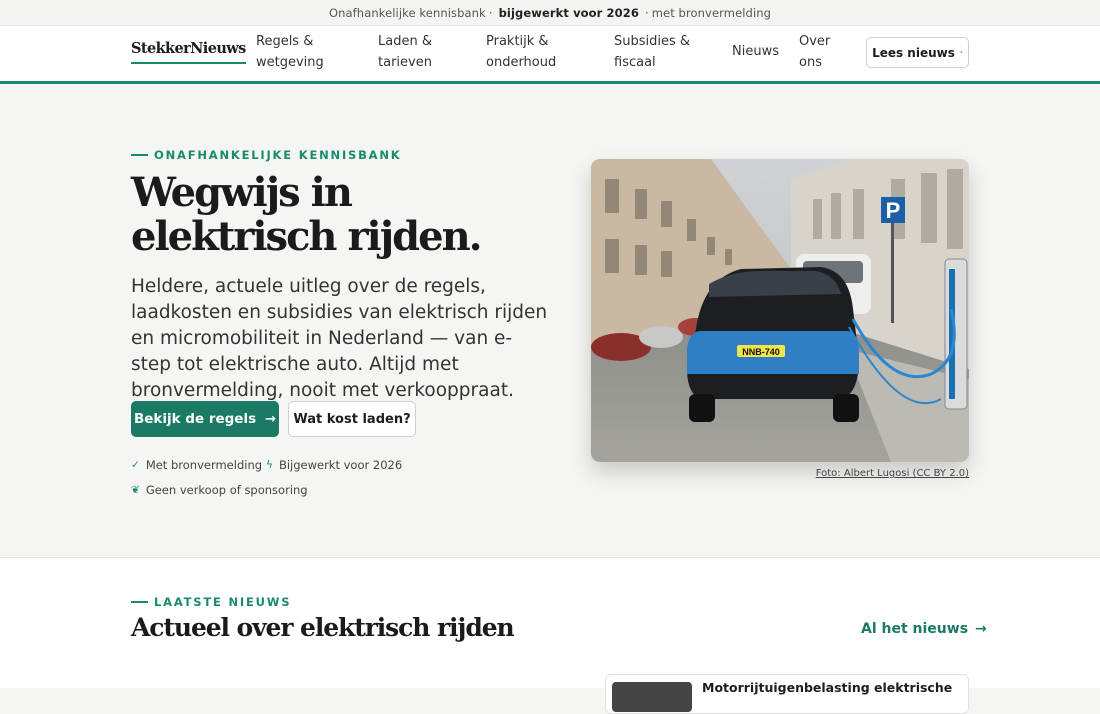  I want to click on nav-label: Laden &, so click(405, 41).